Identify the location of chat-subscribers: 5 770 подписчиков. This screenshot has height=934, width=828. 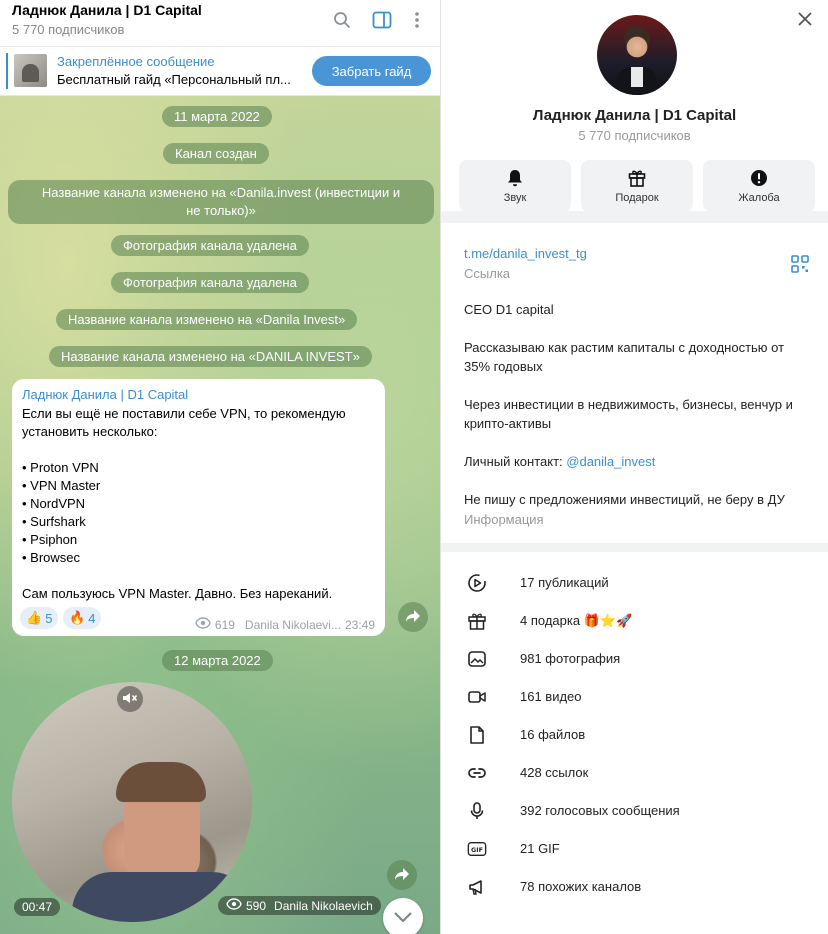
(68, 29).